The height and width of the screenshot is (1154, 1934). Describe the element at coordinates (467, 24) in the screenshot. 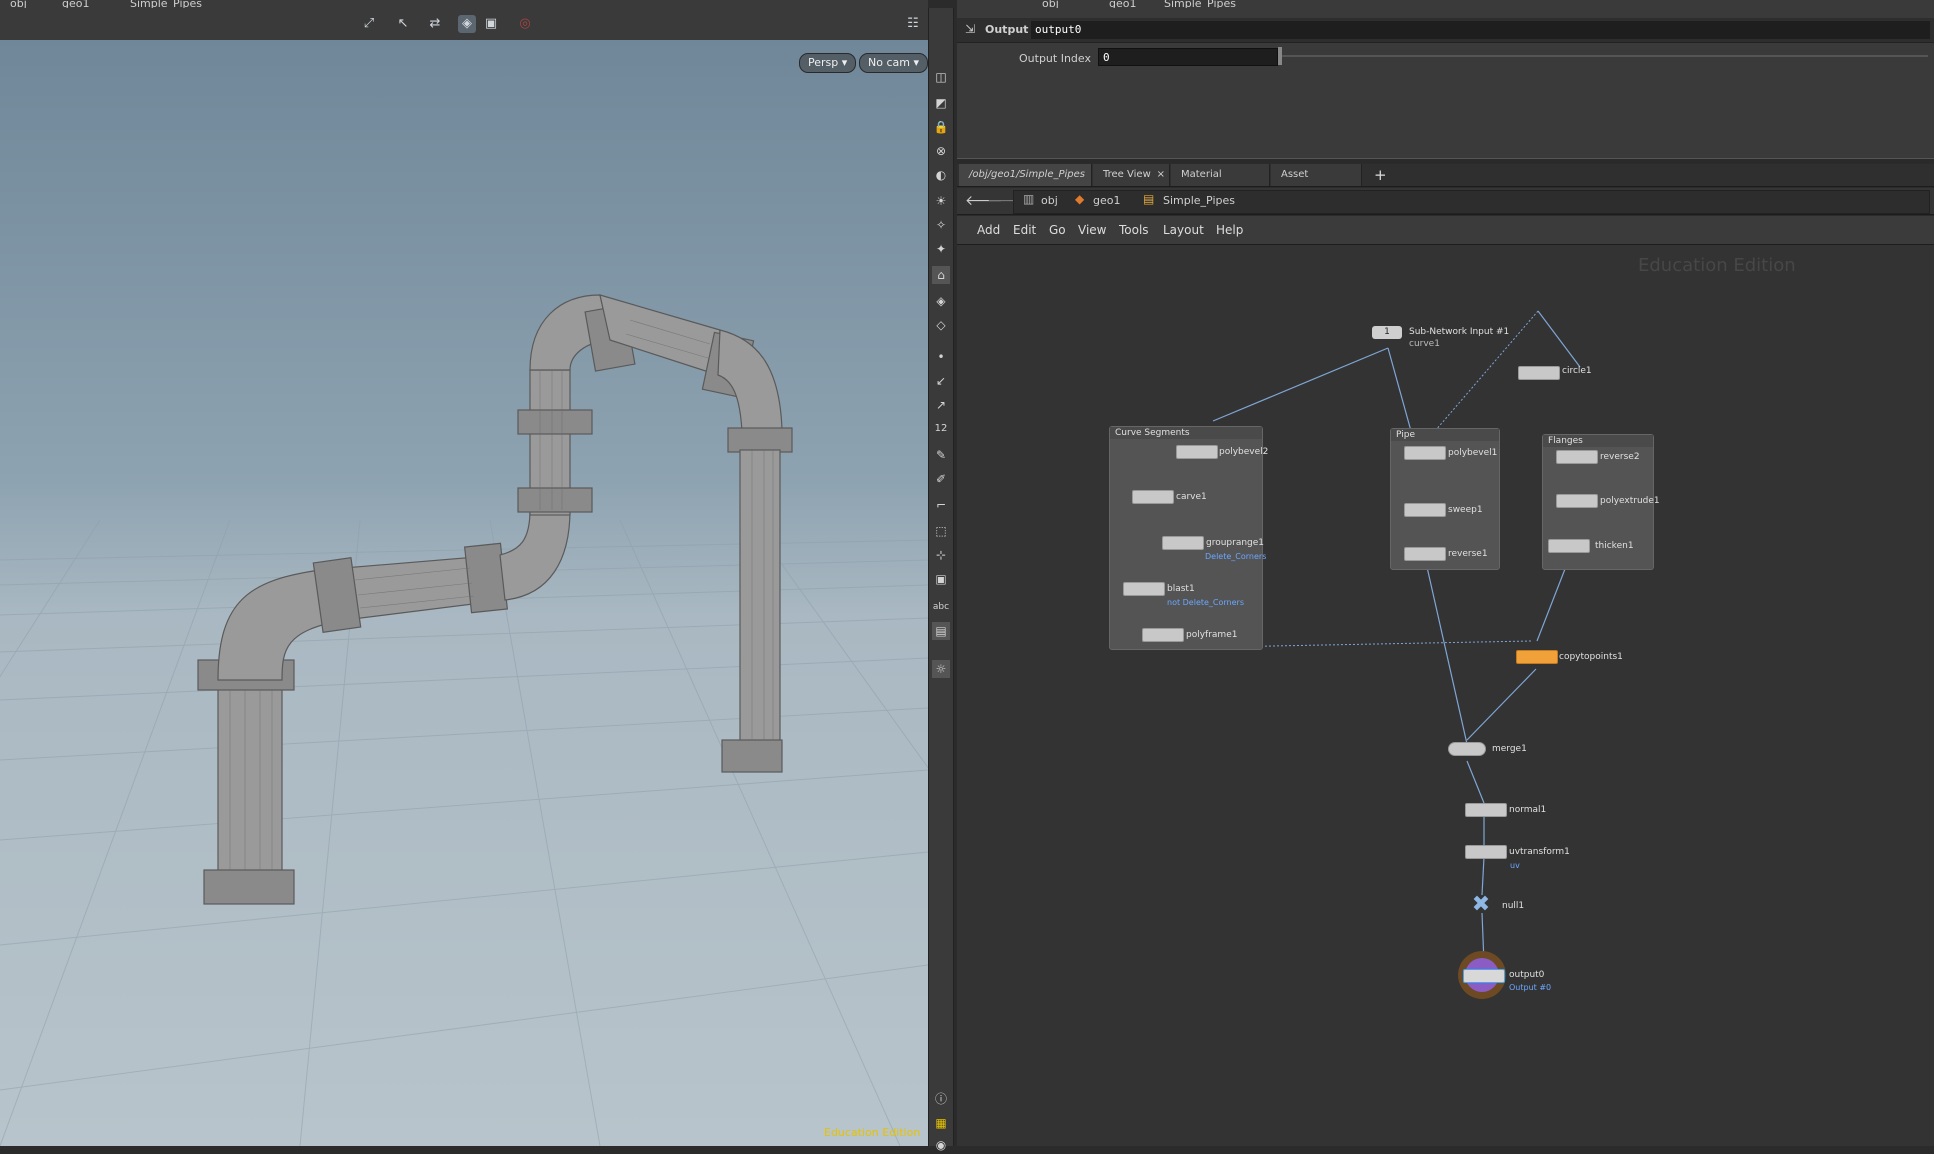

I see `snap-tool-icon: ◈` at that location.